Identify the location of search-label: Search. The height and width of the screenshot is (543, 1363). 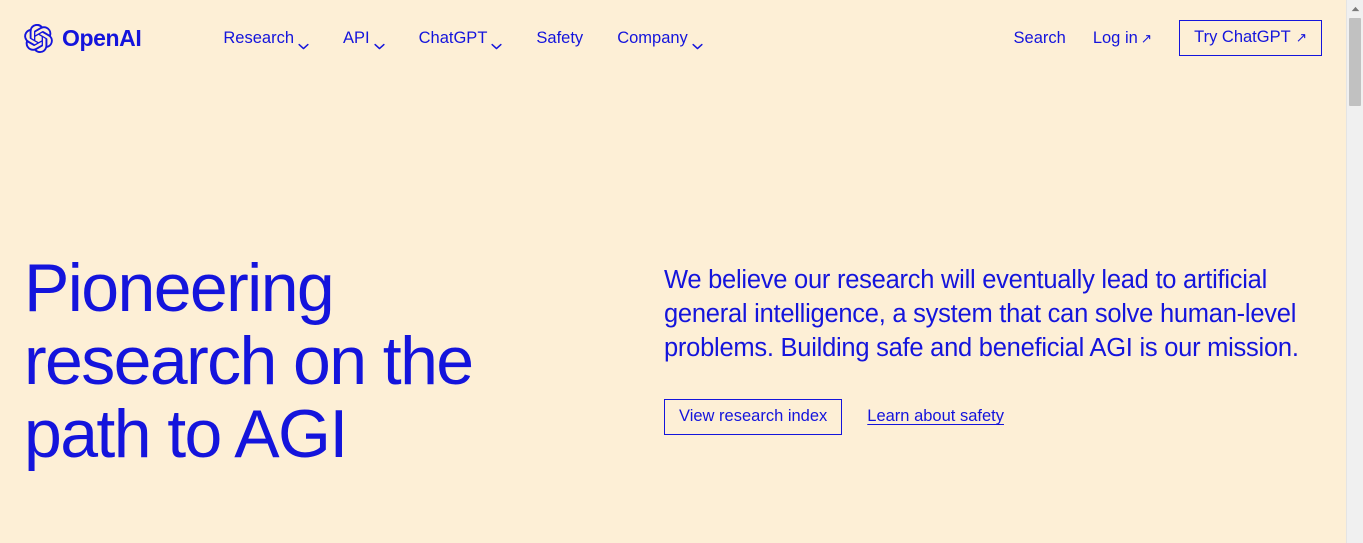
(1039, 37).